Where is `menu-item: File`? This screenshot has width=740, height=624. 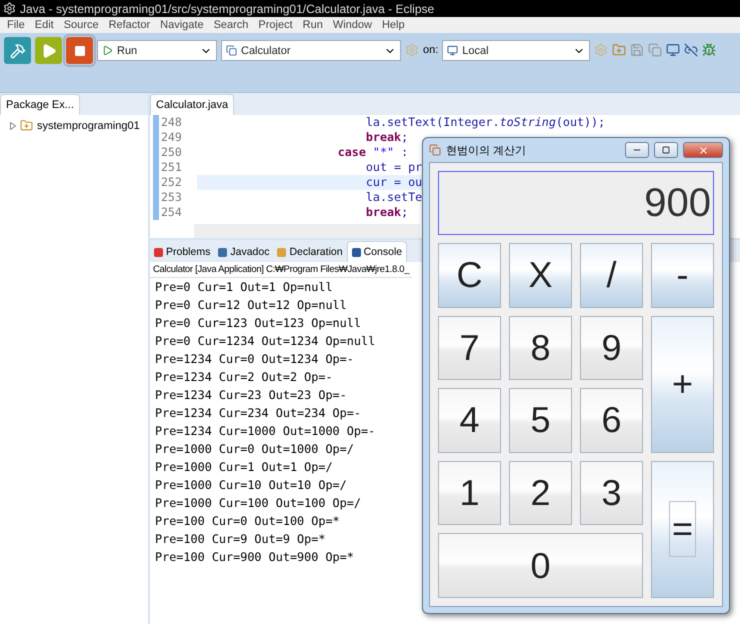
menu-item: File is located at coordinates (16, 25).